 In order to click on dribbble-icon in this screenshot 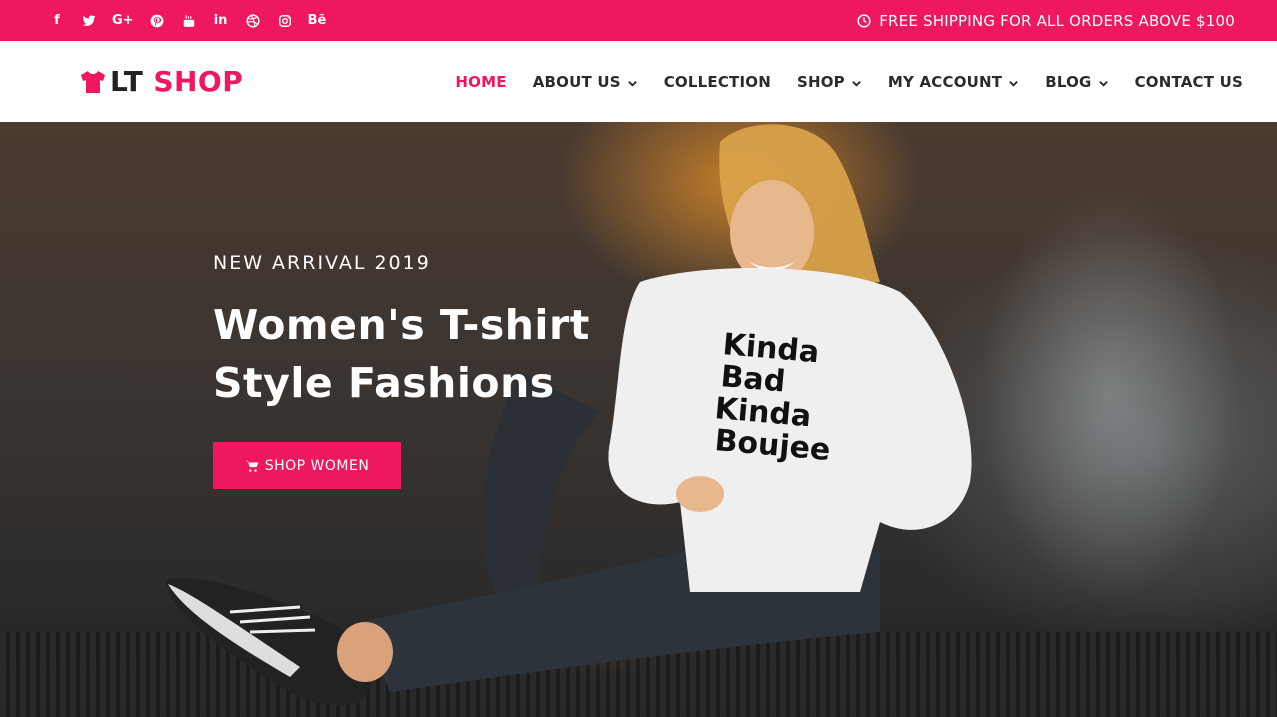, I will do `click(253, 21)`.